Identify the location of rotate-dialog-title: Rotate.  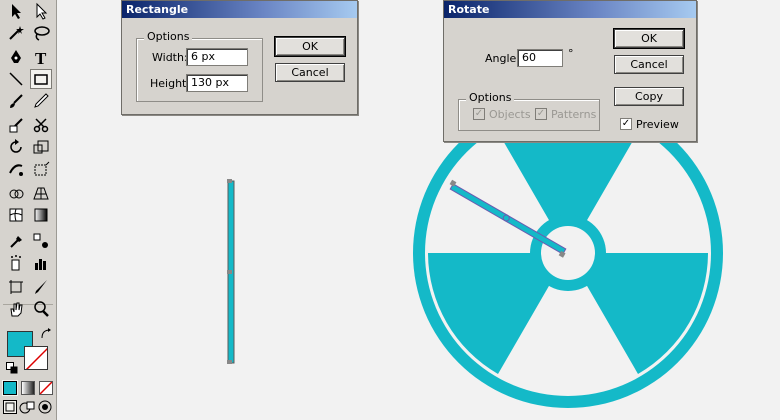
(570, 9).